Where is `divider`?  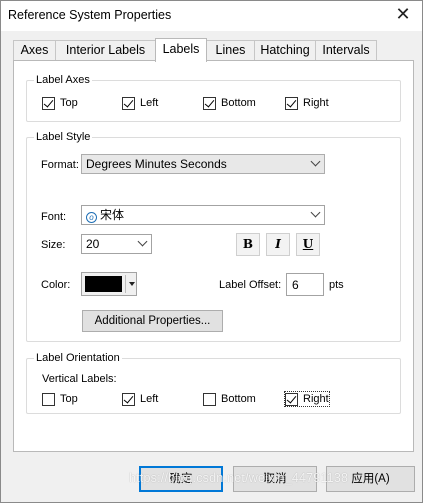 divider is located at coordinates (125, 284).